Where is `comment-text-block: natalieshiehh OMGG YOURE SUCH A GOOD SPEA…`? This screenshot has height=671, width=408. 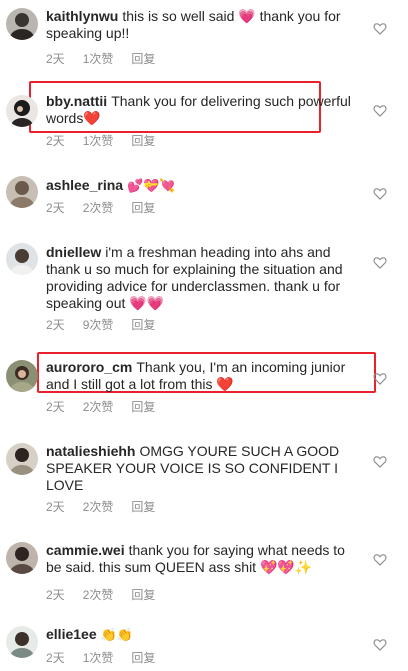
comment-text-block: natalieshiehh OMGG YOURE SUCH A GOOD SPEA… is located at coordinates (200, 468).